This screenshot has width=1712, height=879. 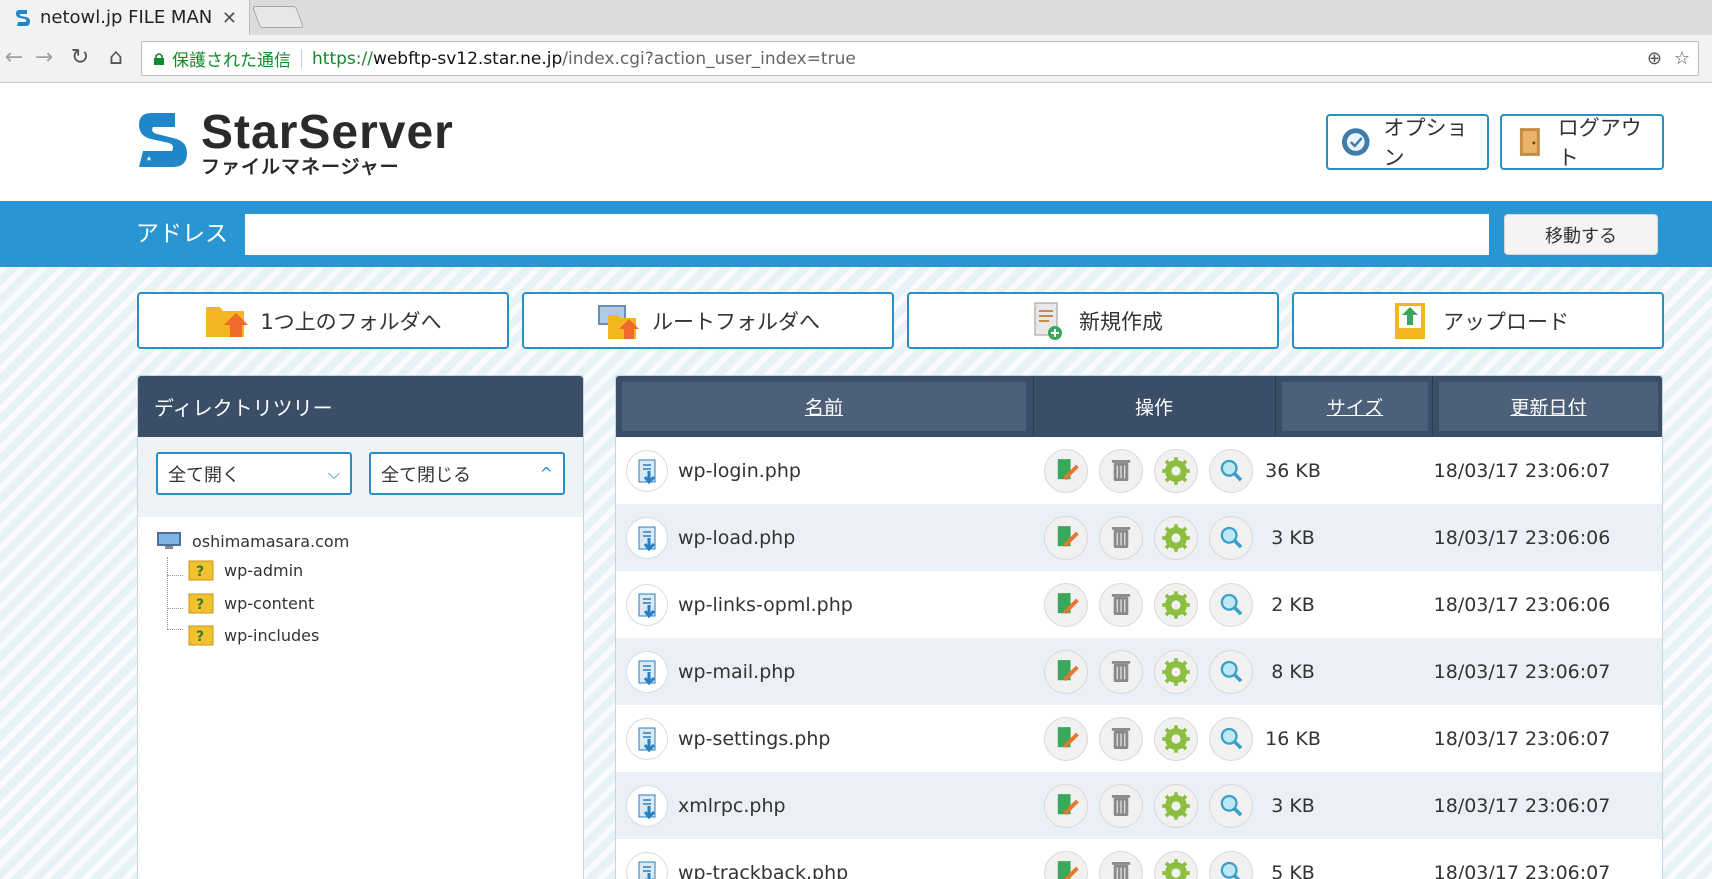 I want to click on table-row: wp-links-opml.php 2 KB 18/03/17 23:06:06, so click(x=1139, y=604).